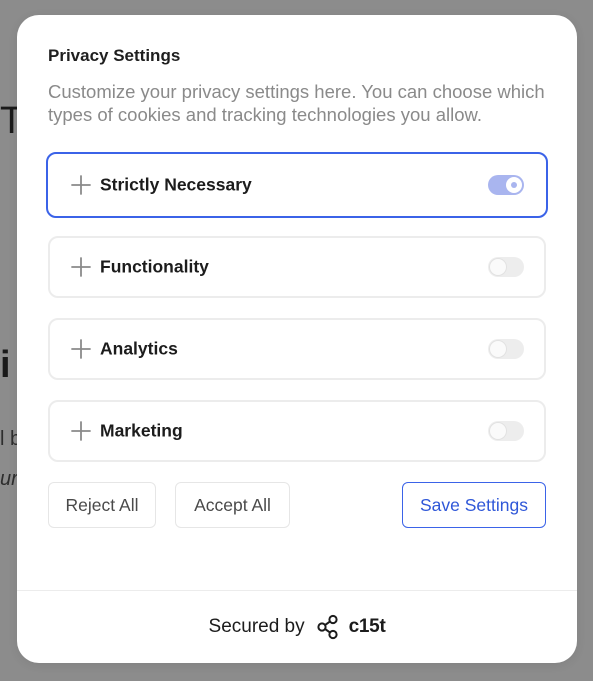 Image resolution: width=593 pixels, height=681 pixels. What do you see at coordinates (297, 267) in the screenshot?
I see `category-functionality: Functionality` at bounding box center [297, 267].